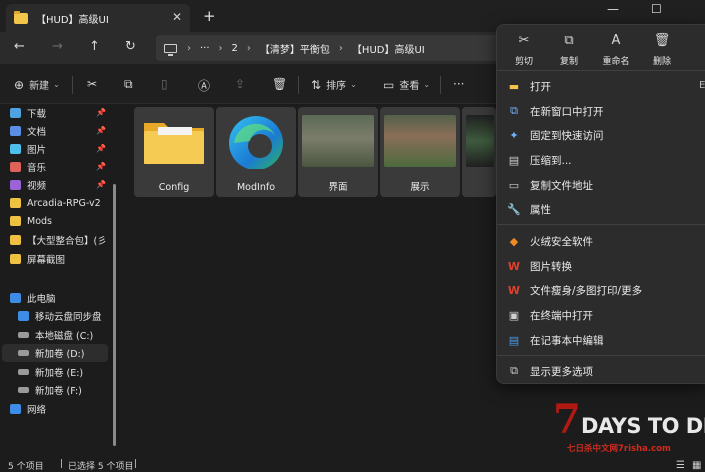 This screenshot has width=705, height=472. I want to click on menu-delete-button: 🗑 删除, so click(662, 50).